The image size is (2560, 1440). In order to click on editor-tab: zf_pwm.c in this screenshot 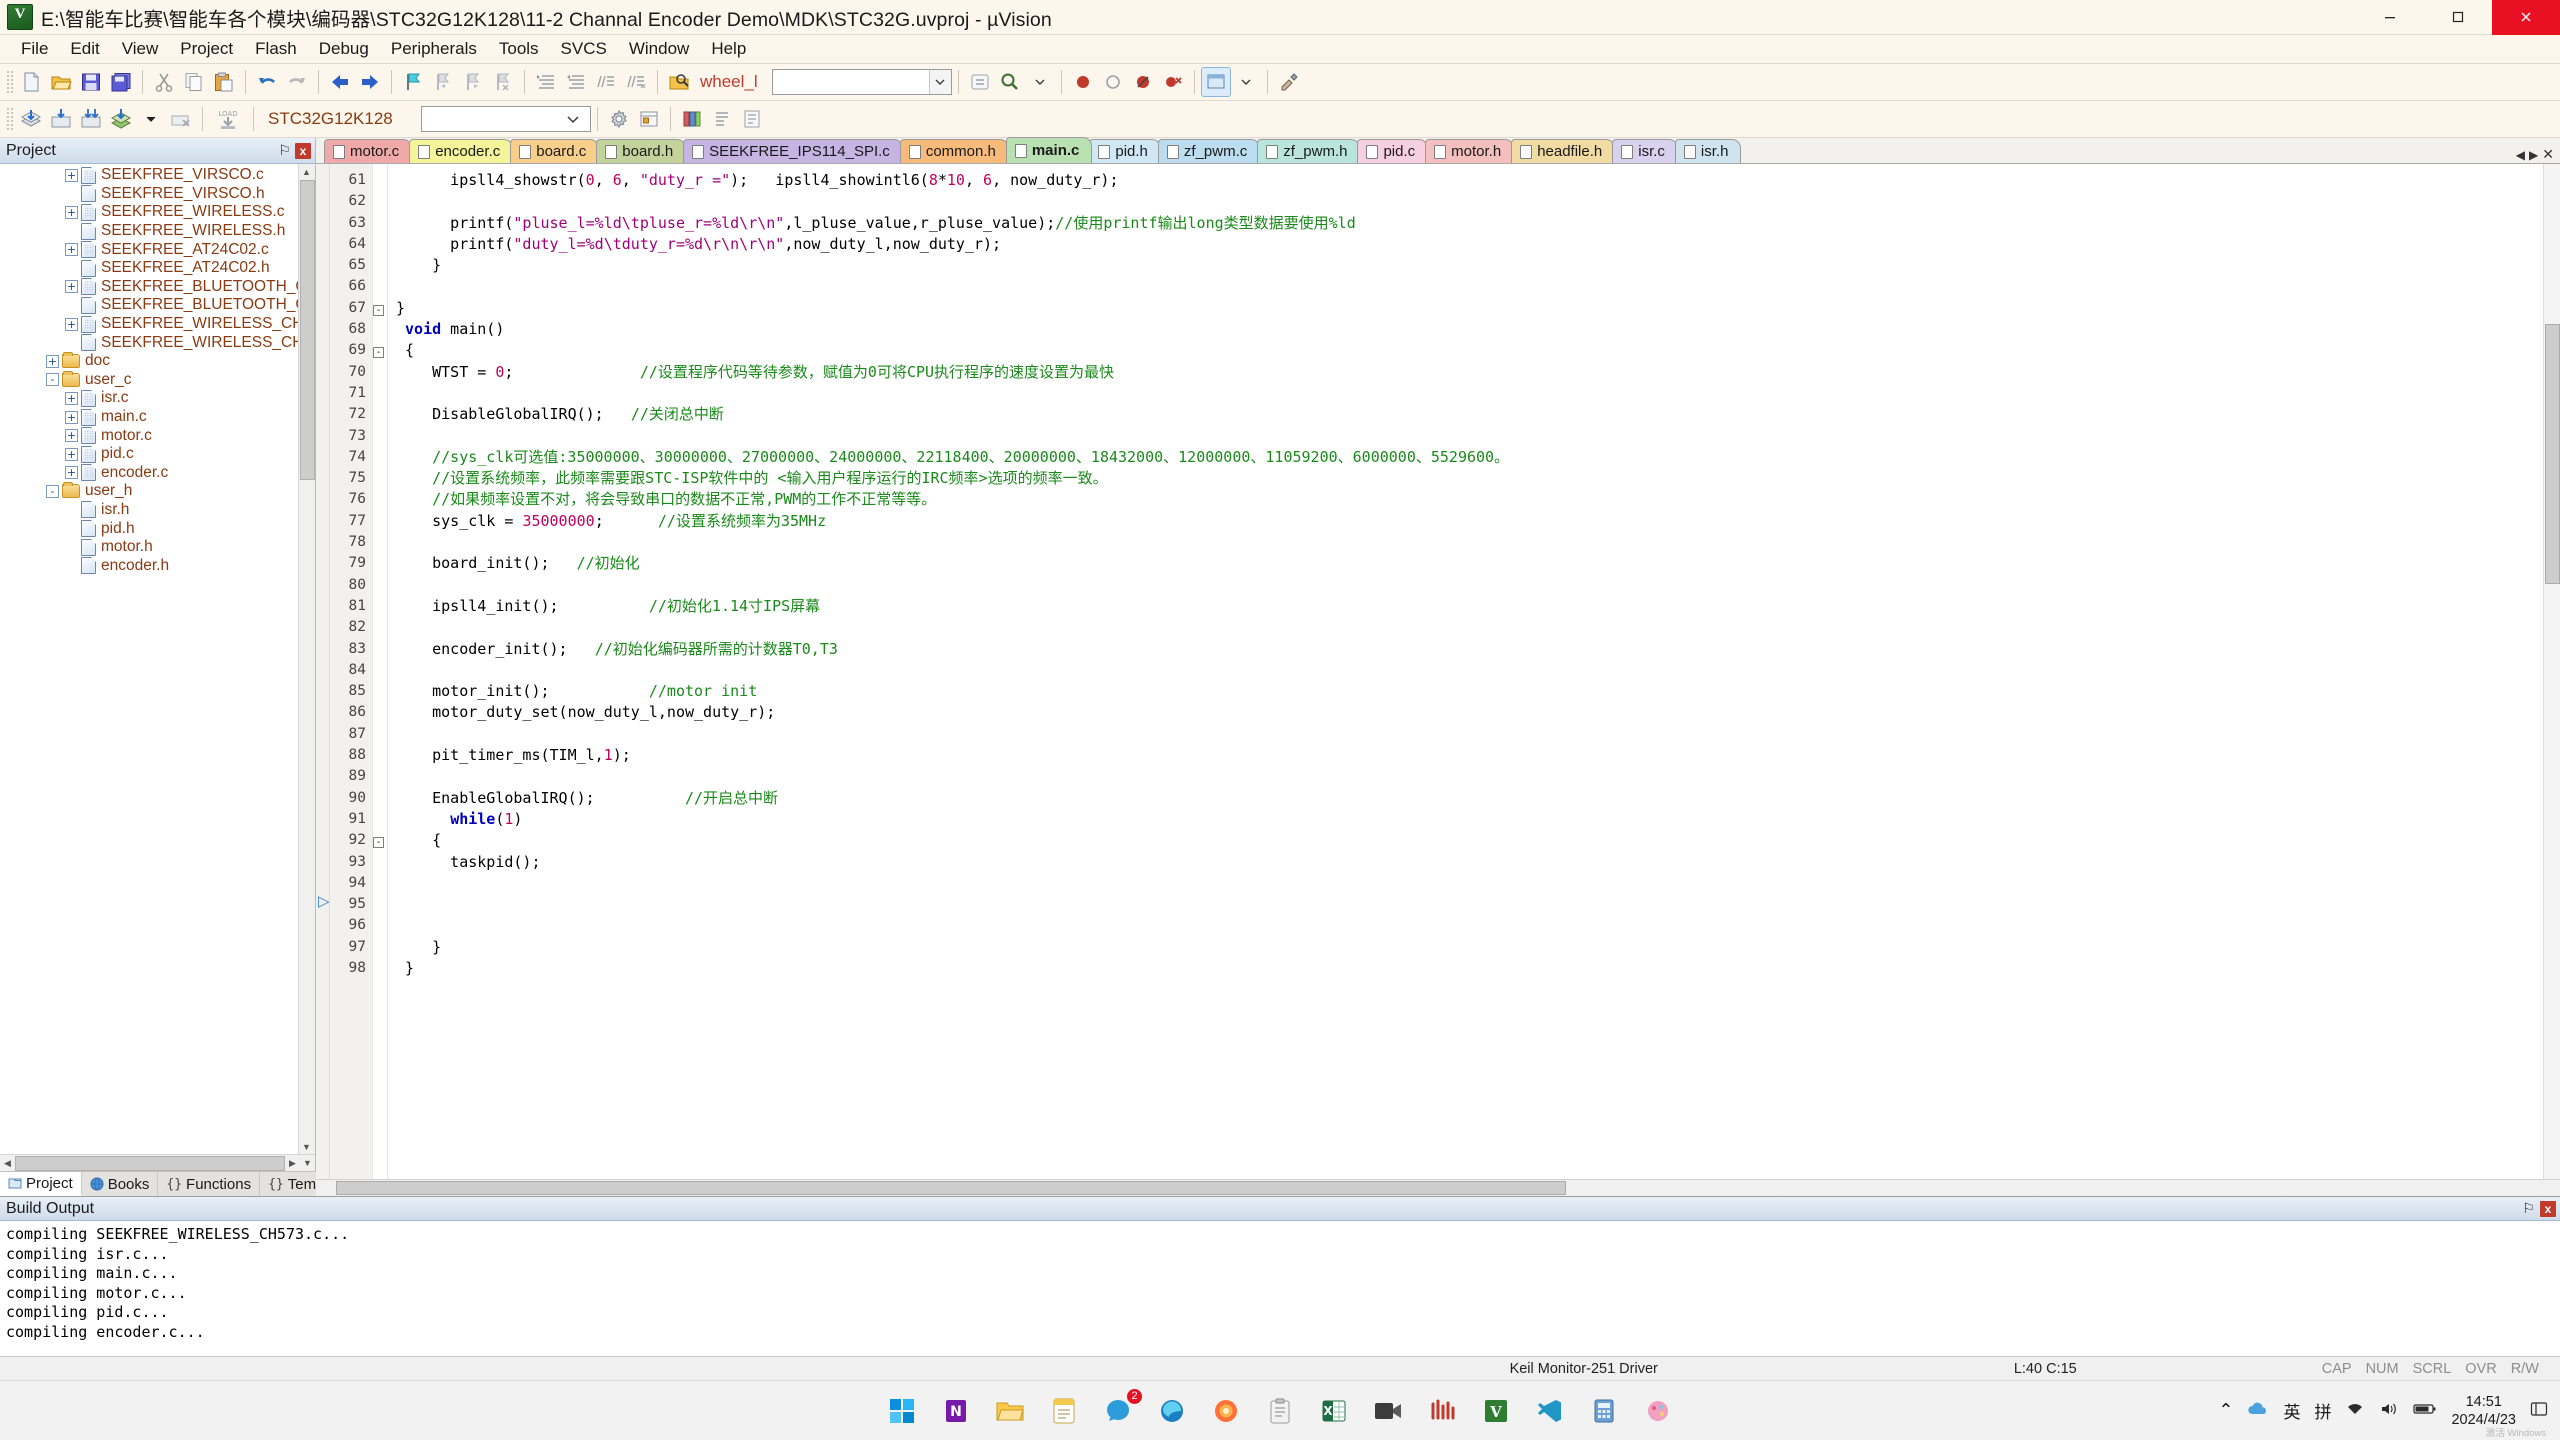, I will do `click(1209, 151)`.